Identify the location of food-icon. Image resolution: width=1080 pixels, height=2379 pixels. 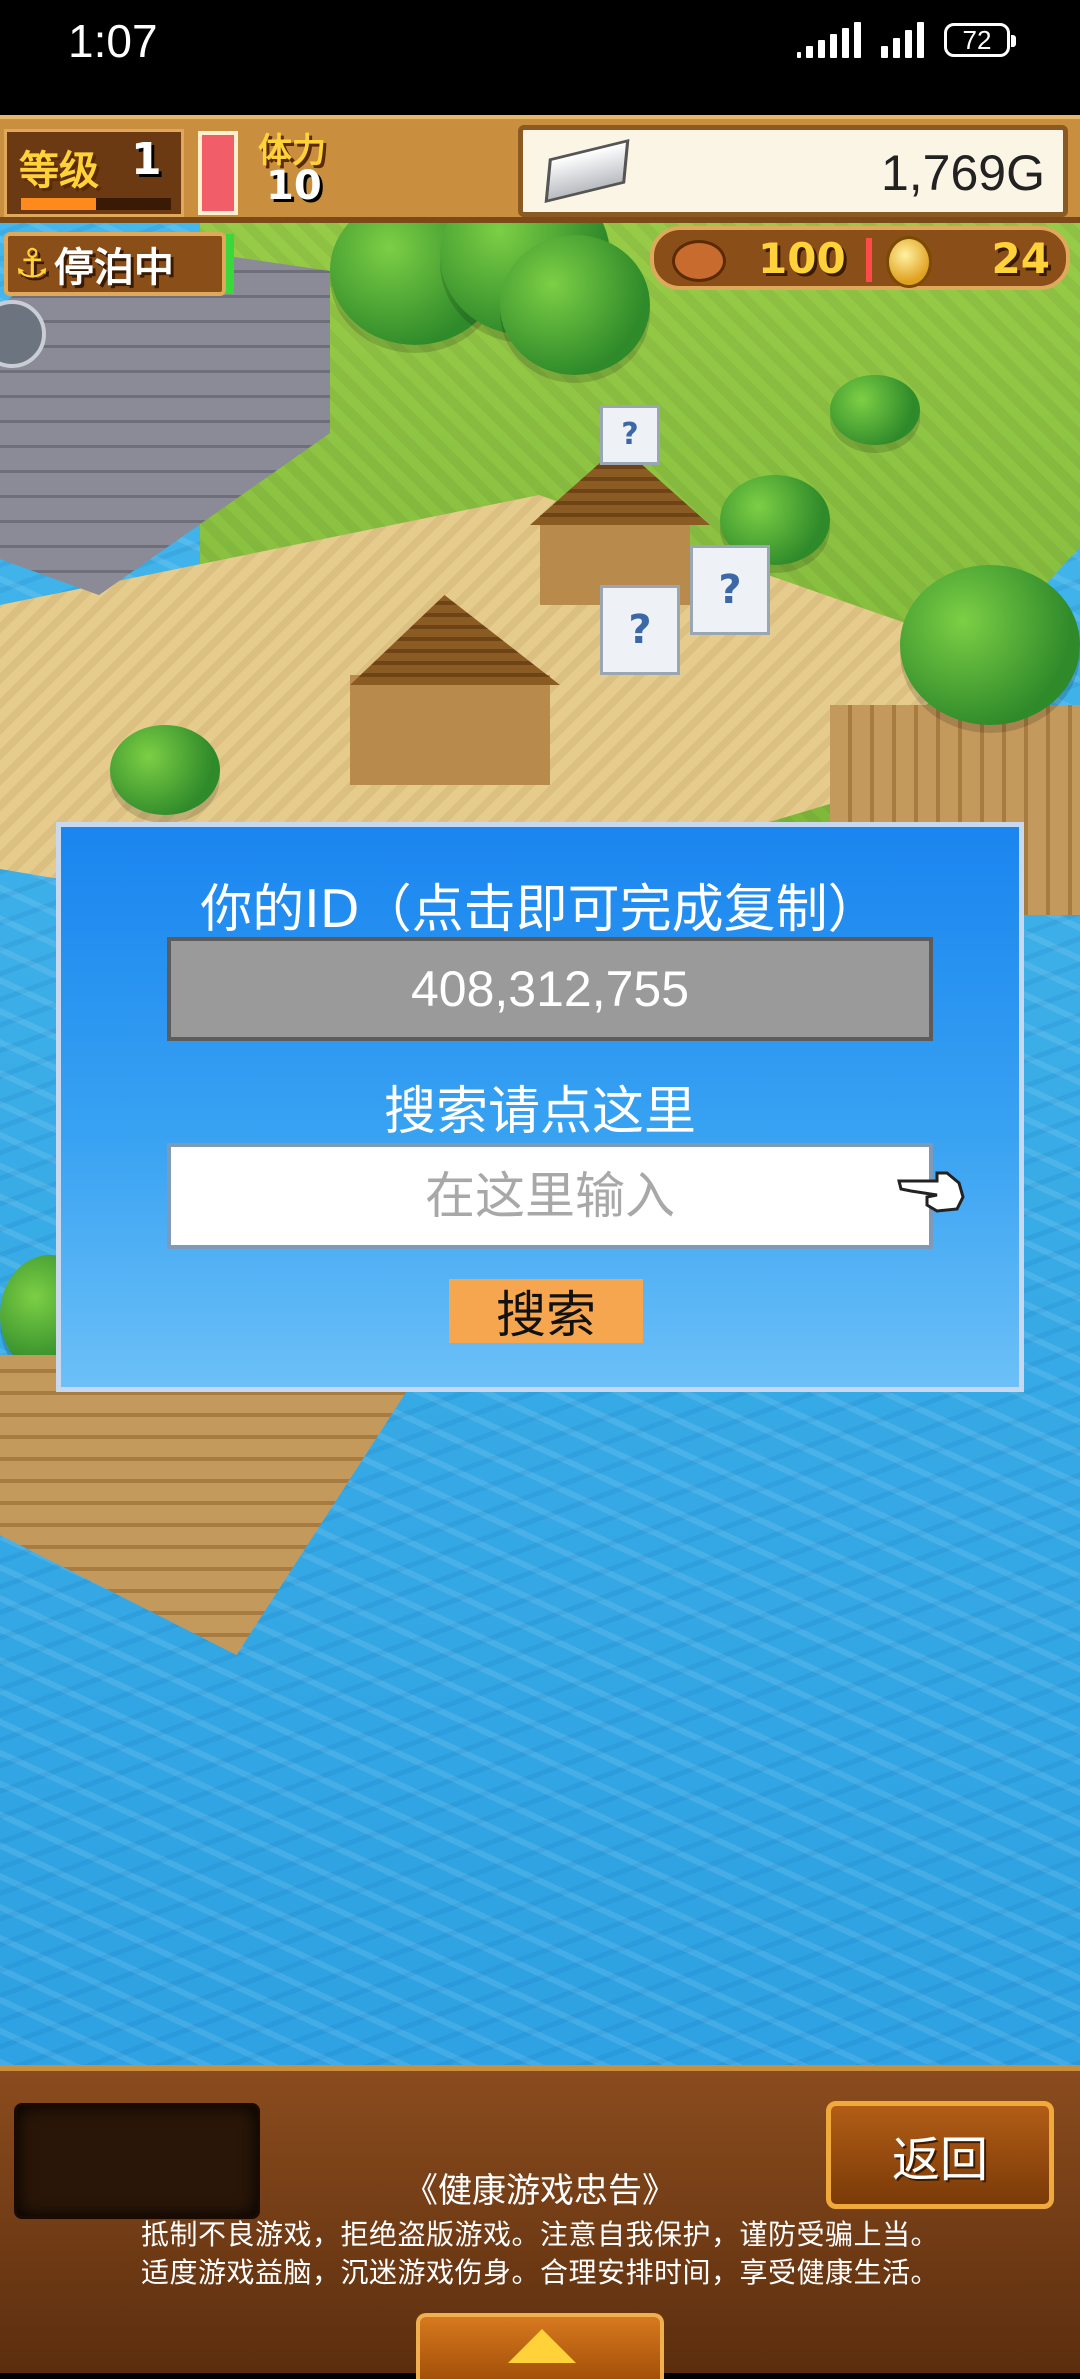
(699, 261).